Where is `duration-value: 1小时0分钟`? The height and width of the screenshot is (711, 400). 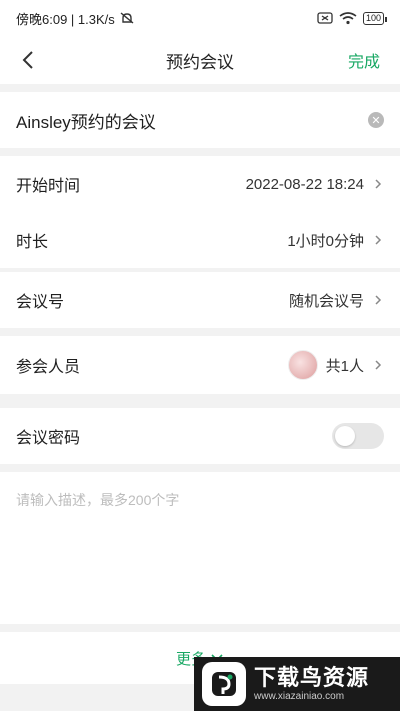 duration-value: 1小时0分钟 is located at coordinates (325, 241).